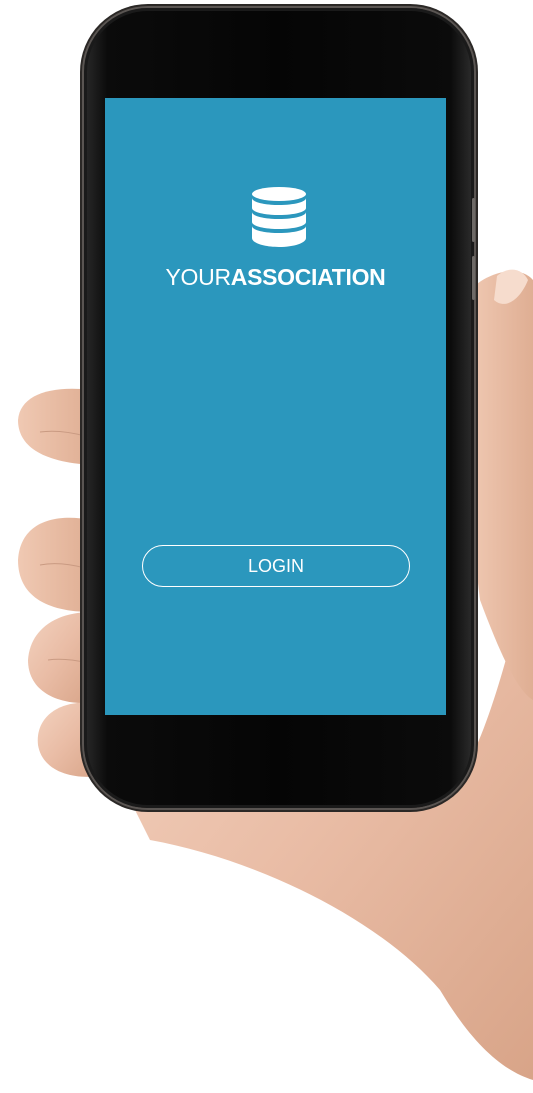 Image resolution: width=533 pixels, height=1093 pixels. I want to click on brand-light-text: YOUR, so click(198, 277).